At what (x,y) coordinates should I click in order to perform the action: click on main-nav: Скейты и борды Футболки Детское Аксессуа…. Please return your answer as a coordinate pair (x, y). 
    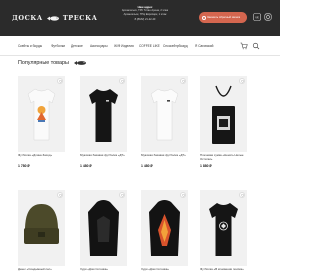
    Looking at the image, I should click on (140, 46).